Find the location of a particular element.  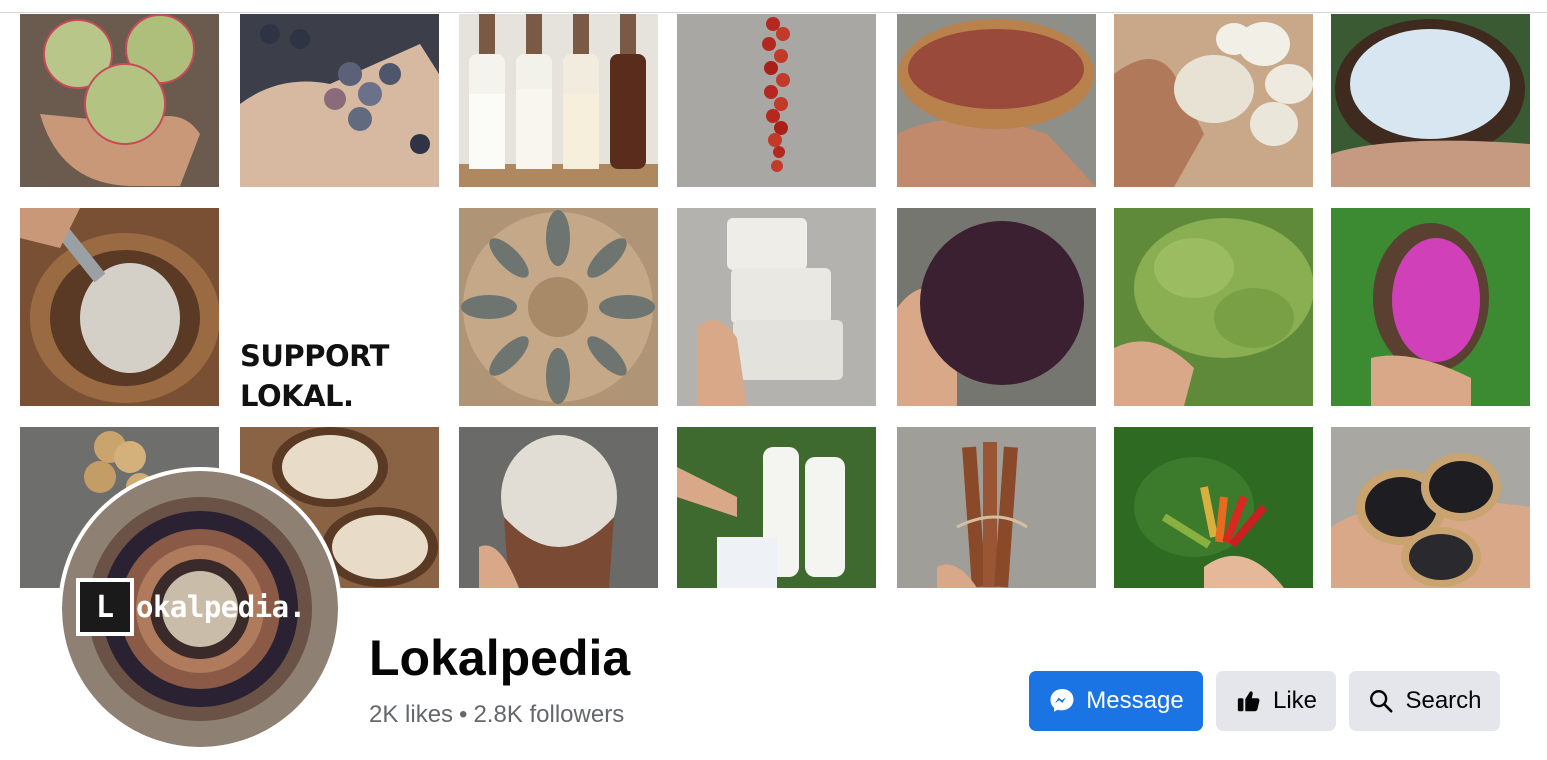

lokalpedia-logo: L okalpedia. is located at coordinates (191, 607).